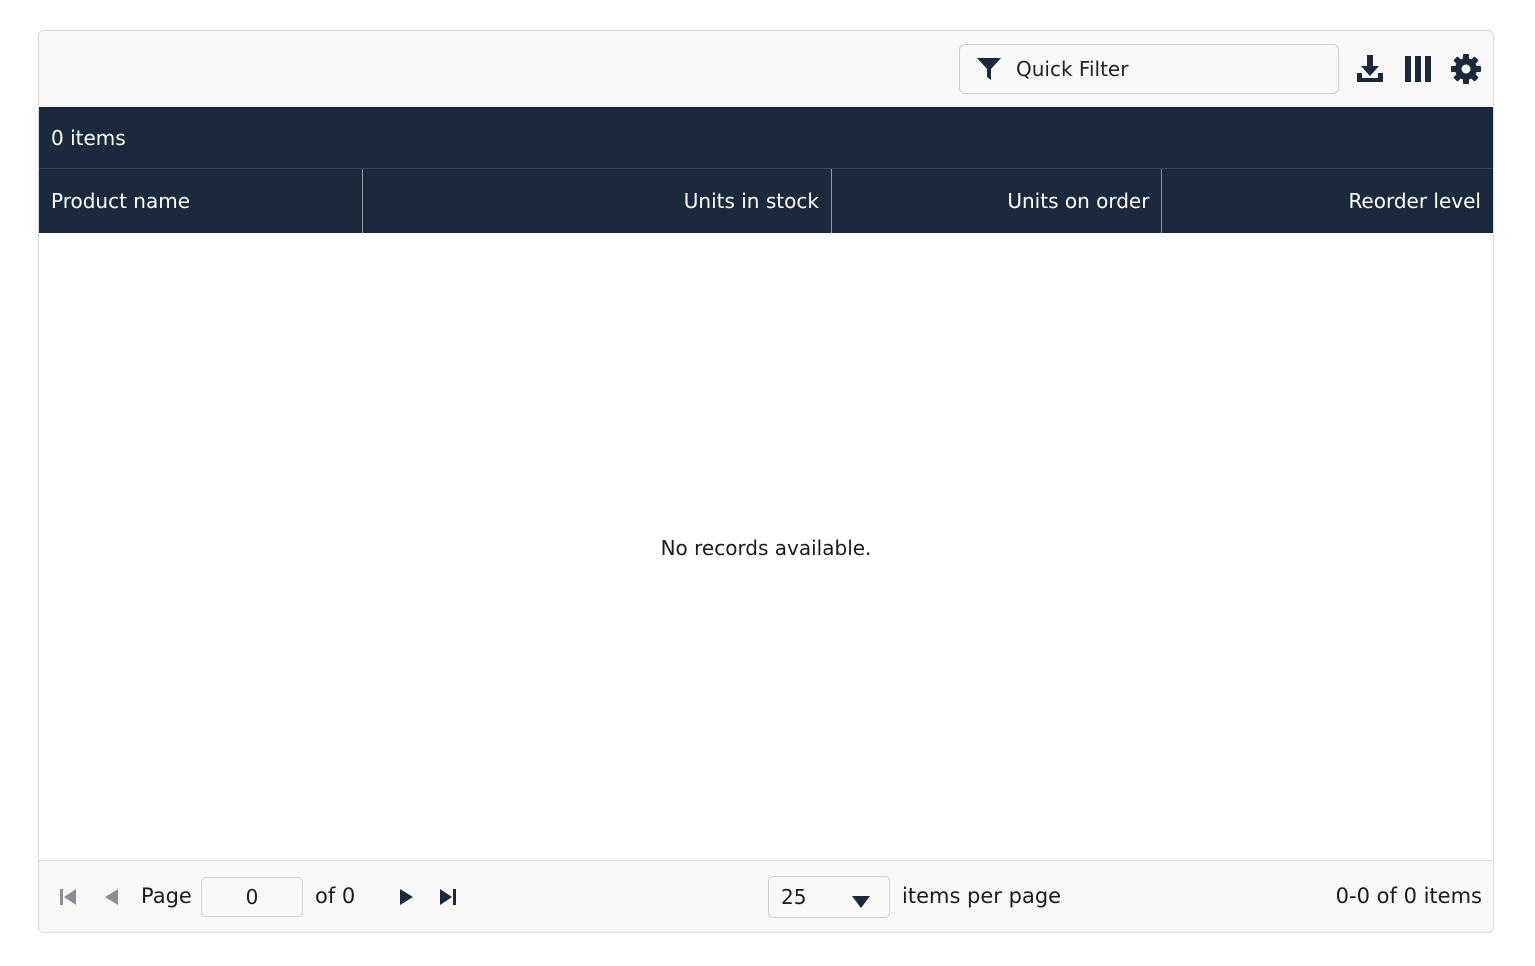 The height and width of the screenshot is (966, 1535). What do you see at coordinates (766, 138) in the screenshot?
I see `item-count-bar: 0 items` at bounding box center [766, 138].